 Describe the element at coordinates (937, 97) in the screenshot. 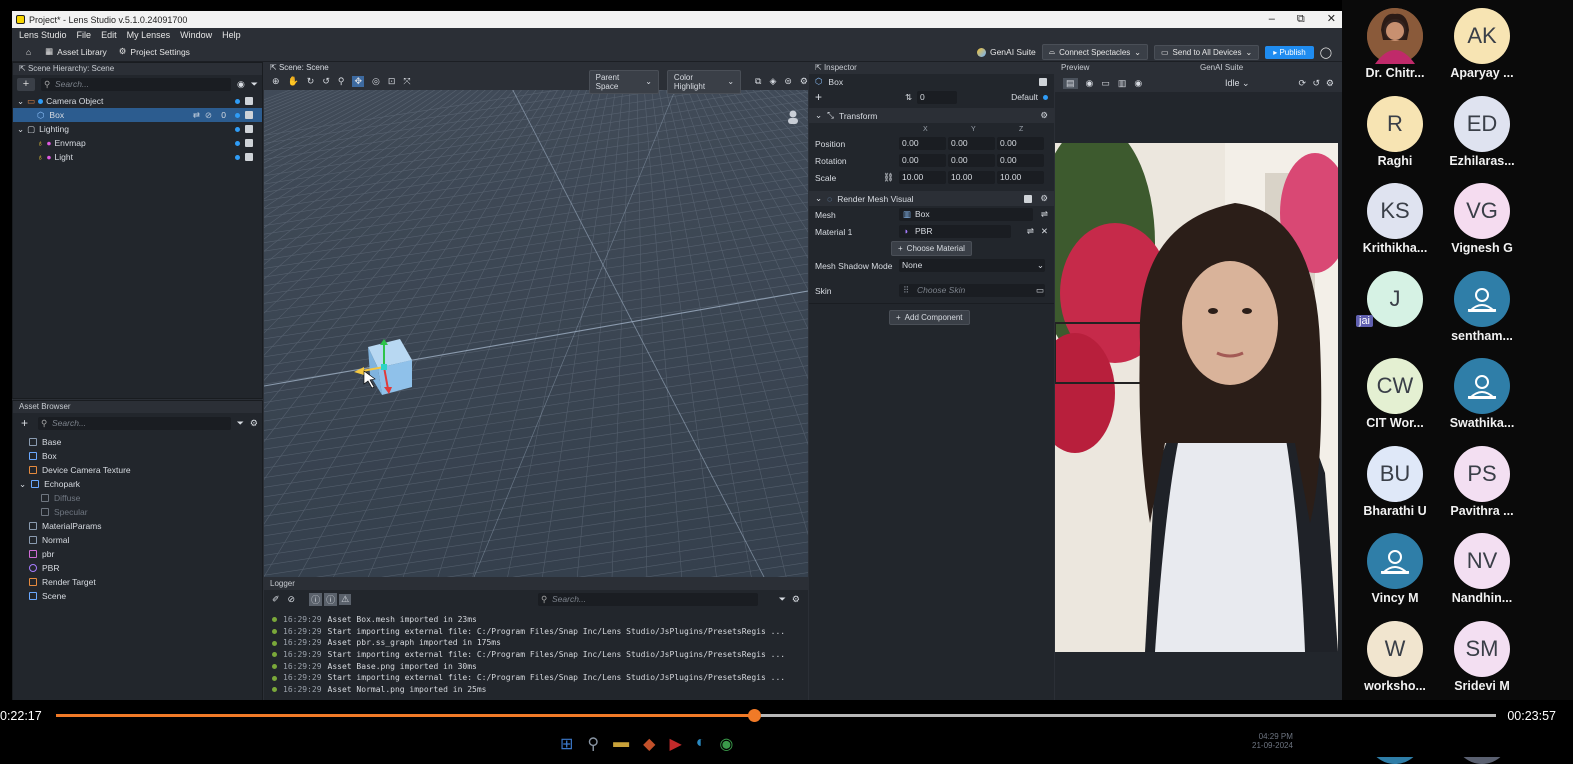

I see `layer-input: 0` at that location.